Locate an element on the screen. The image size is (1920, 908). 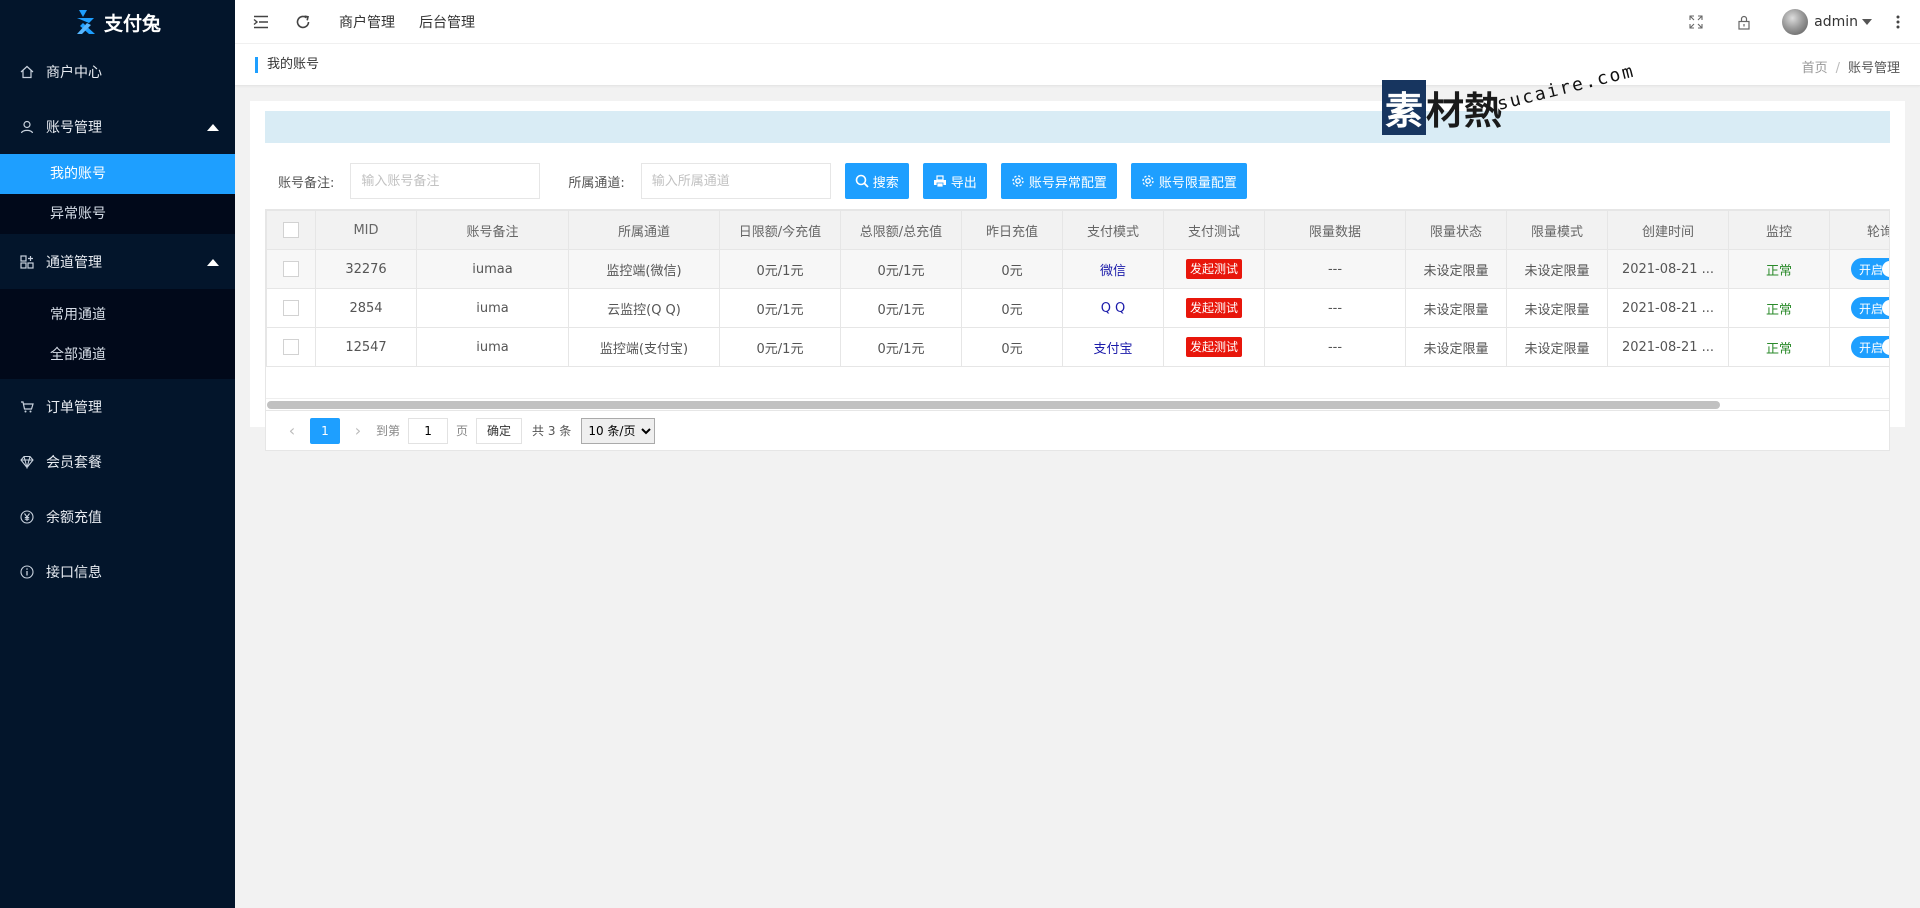
column-header: 限量模式 is located at coordinates (1557, 230).